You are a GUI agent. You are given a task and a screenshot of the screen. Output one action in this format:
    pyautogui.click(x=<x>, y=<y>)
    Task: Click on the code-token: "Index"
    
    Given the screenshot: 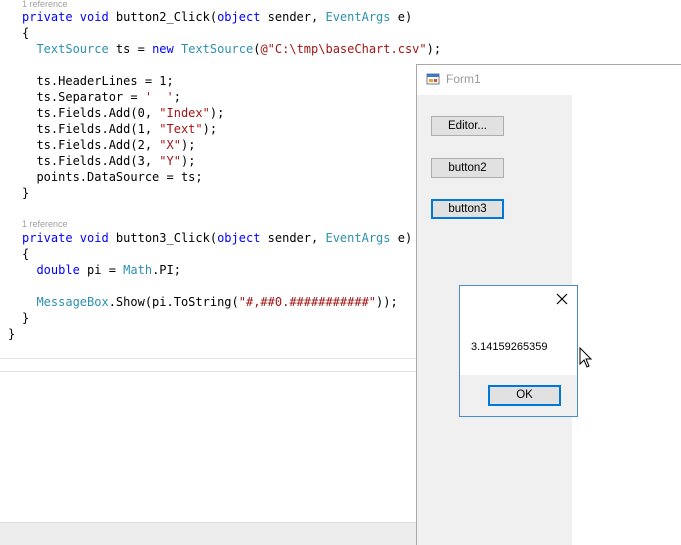 What is the action you would take?
    pyautogui.click(x=184, y=113)
    